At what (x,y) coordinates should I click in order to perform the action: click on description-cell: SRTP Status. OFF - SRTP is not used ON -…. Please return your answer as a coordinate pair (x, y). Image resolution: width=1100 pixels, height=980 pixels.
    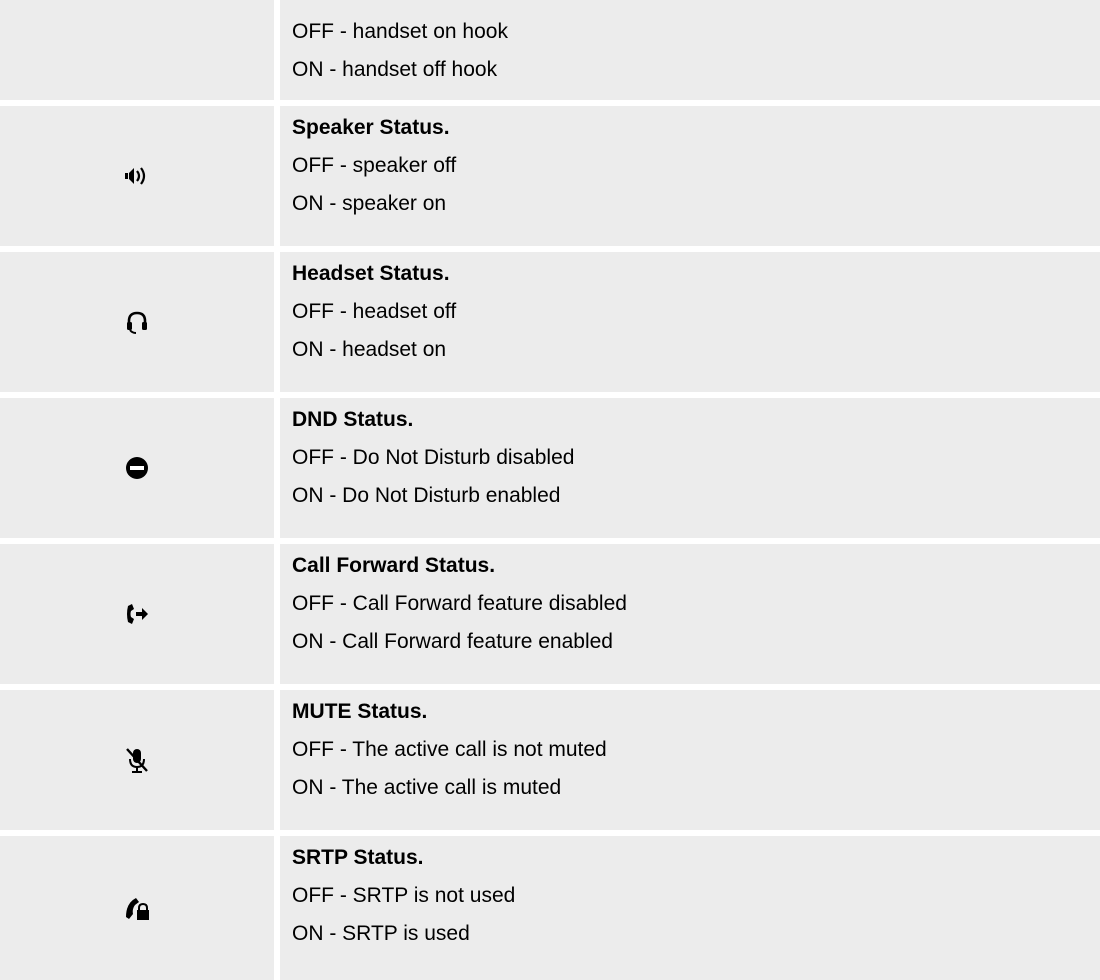
    Looking at the image, I should click on (690, 908).